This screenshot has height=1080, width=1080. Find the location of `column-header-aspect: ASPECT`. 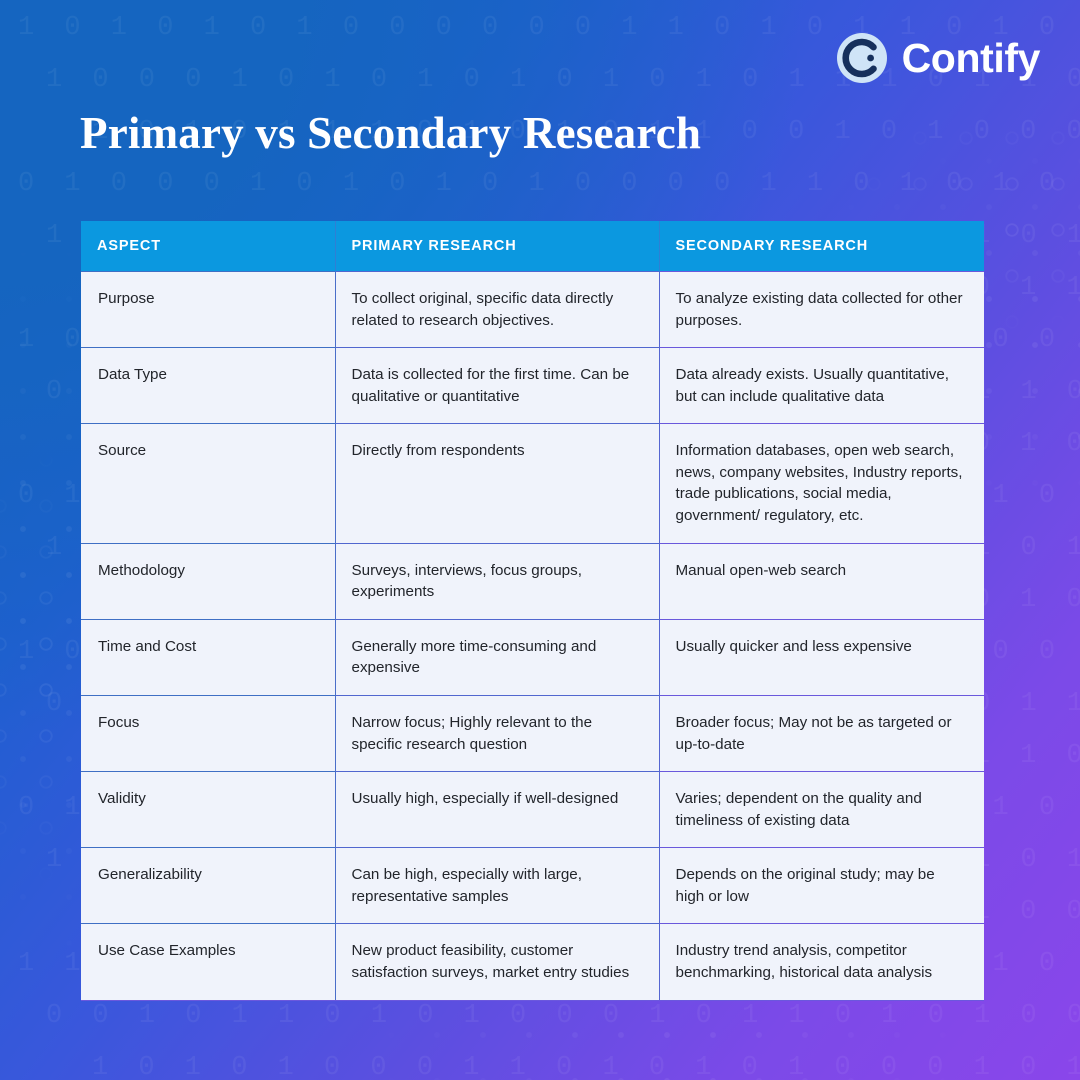

column-header-aspect: ASPECT is located at coordinates (208, 246).